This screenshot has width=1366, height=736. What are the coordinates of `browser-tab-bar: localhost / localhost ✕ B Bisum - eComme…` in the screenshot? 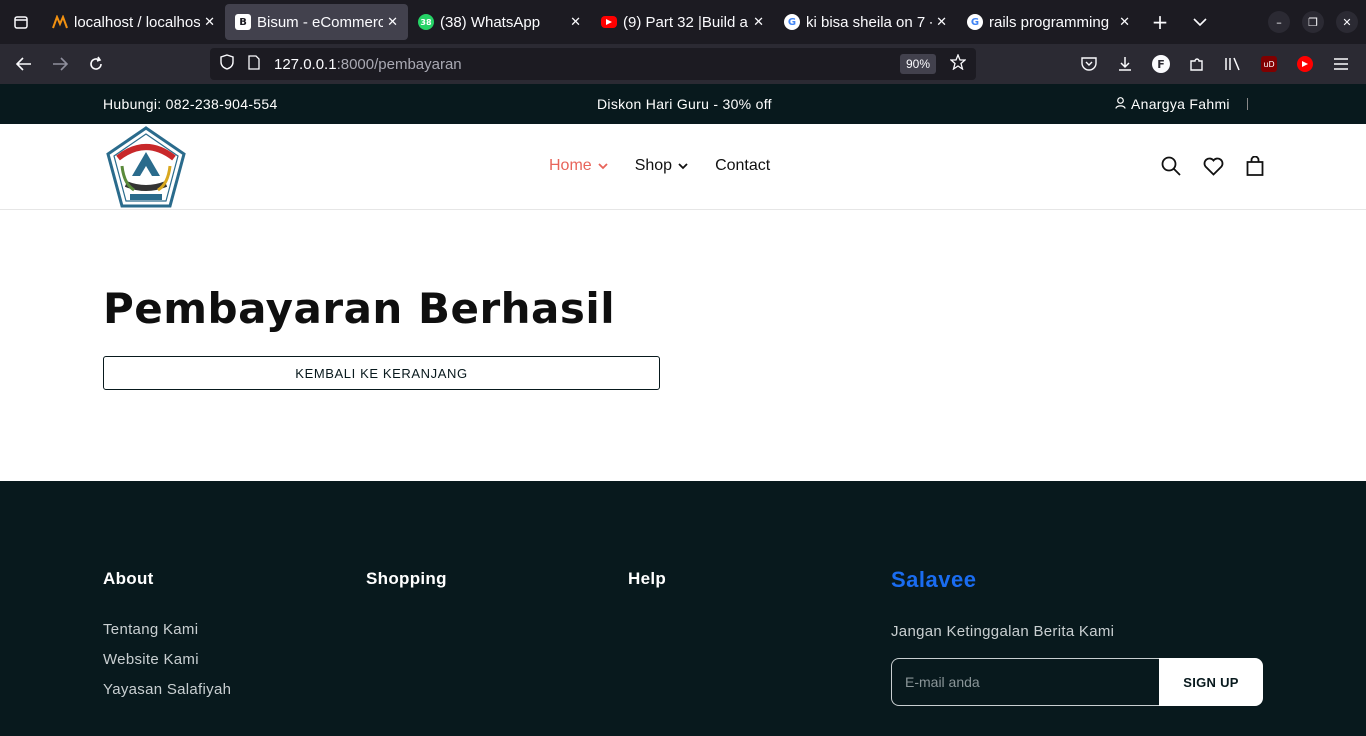 It's located at (683, 22).